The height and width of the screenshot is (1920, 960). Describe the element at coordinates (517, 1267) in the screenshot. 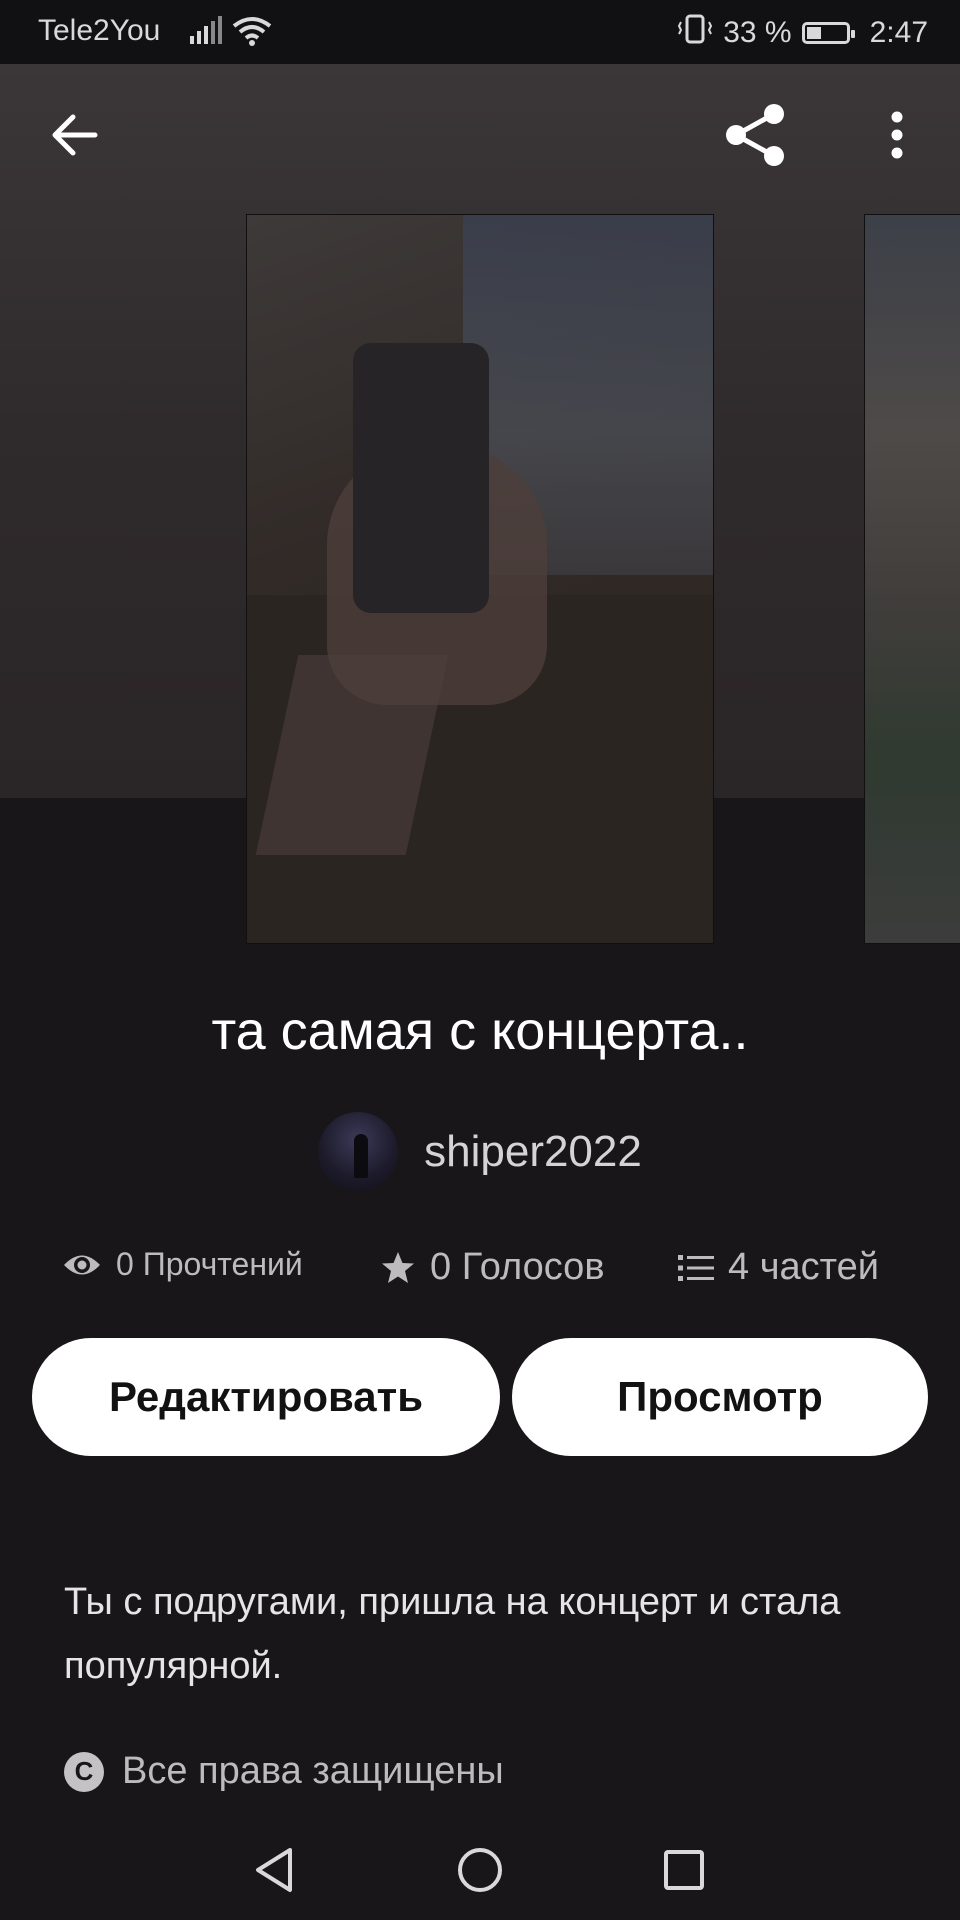

I see `votes-count: 0 Голосов` at that location.